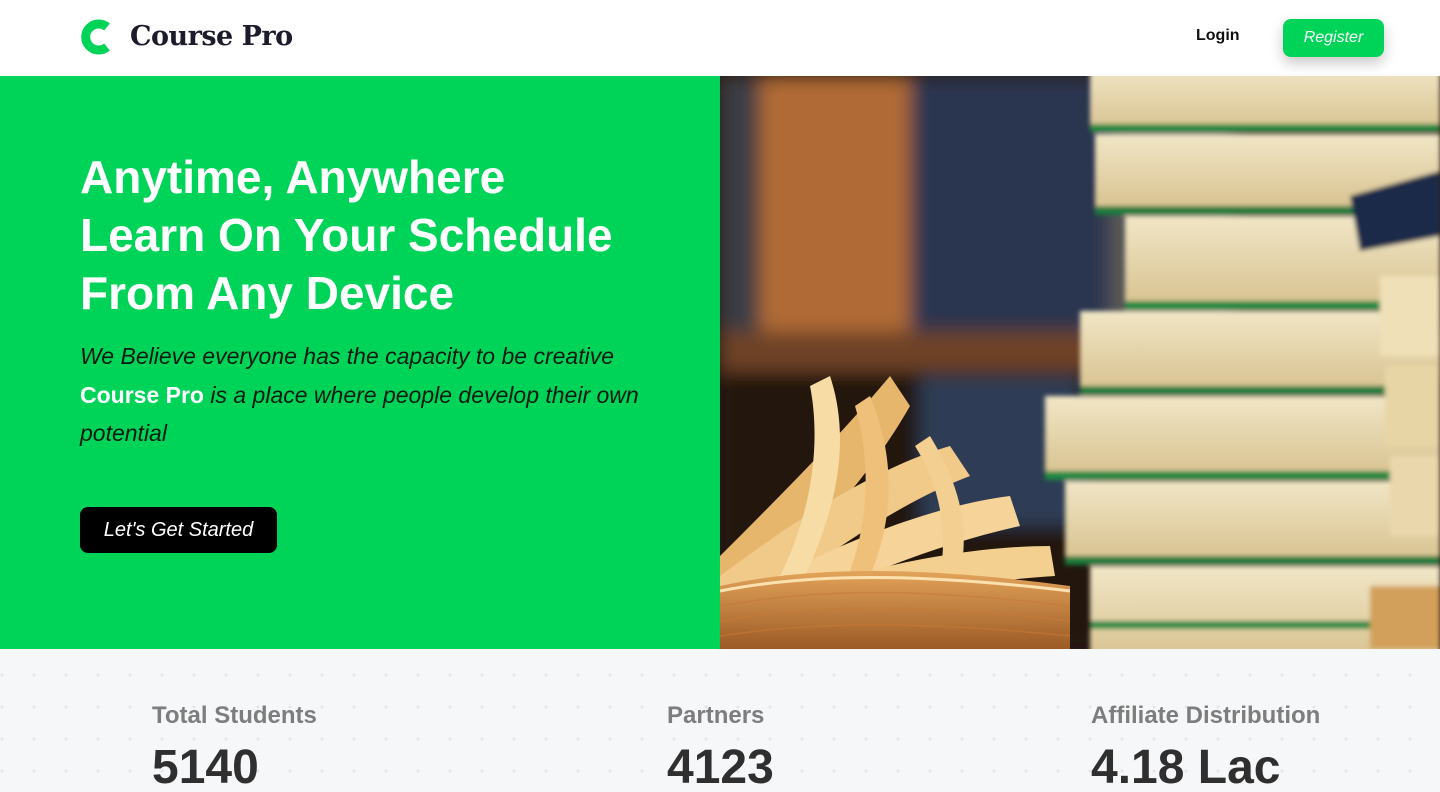  Describe the element at coordinates (720, 38) in the screenshot. I see `top-navbar: Course Pro Login Register` at that location.